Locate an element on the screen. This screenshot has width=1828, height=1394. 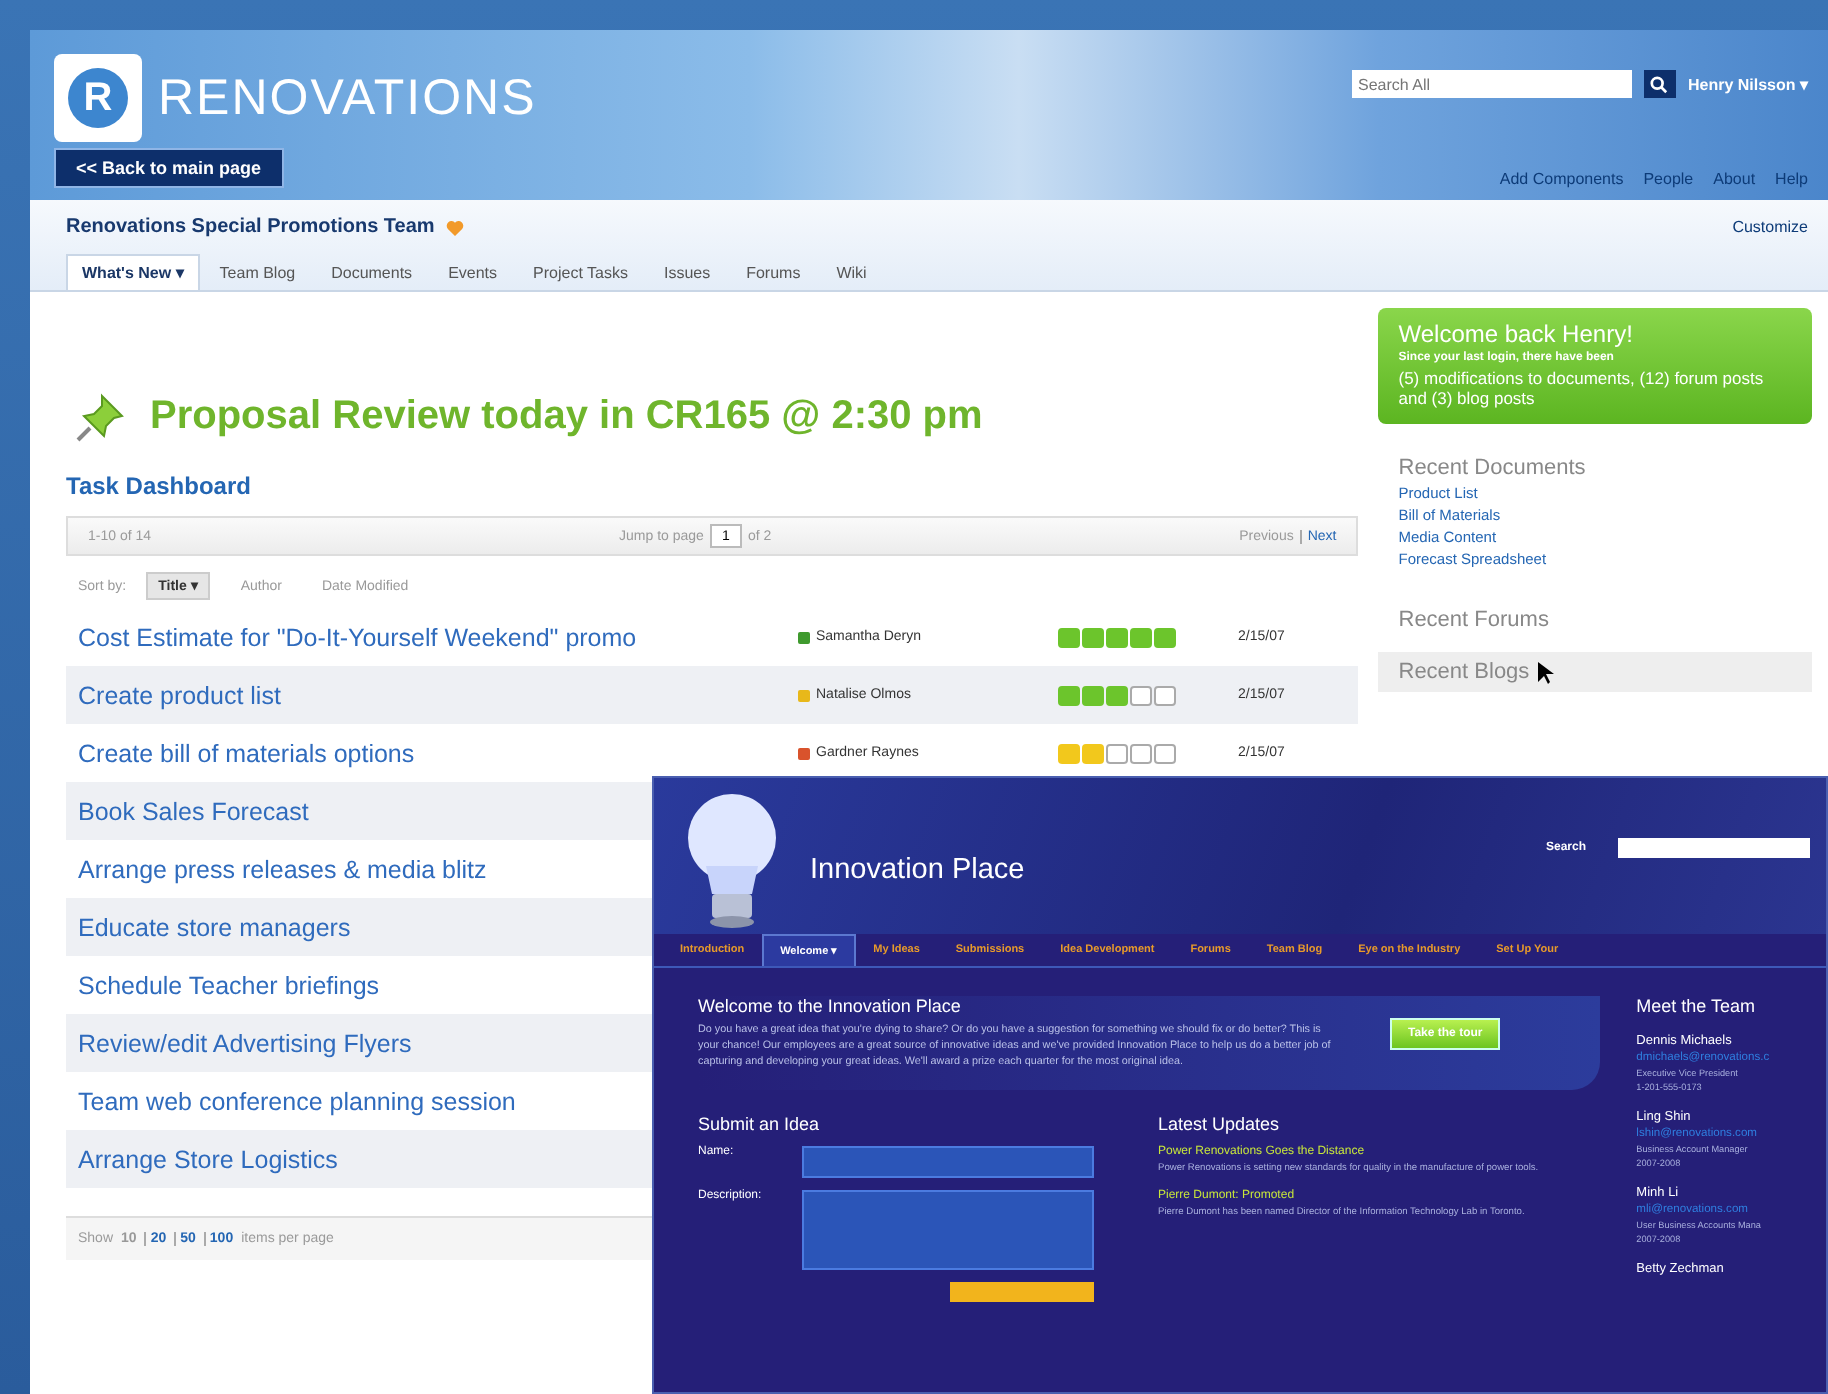
section-title: Submit an Idea is located at coordinates (760, 1124).